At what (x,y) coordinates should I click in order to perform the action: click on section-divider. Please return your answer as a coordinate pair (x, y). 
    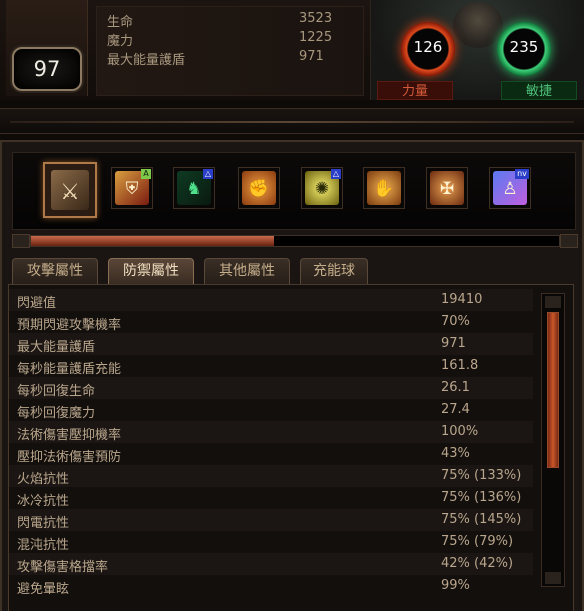
    Looking at the image, I should click on (292, 121).